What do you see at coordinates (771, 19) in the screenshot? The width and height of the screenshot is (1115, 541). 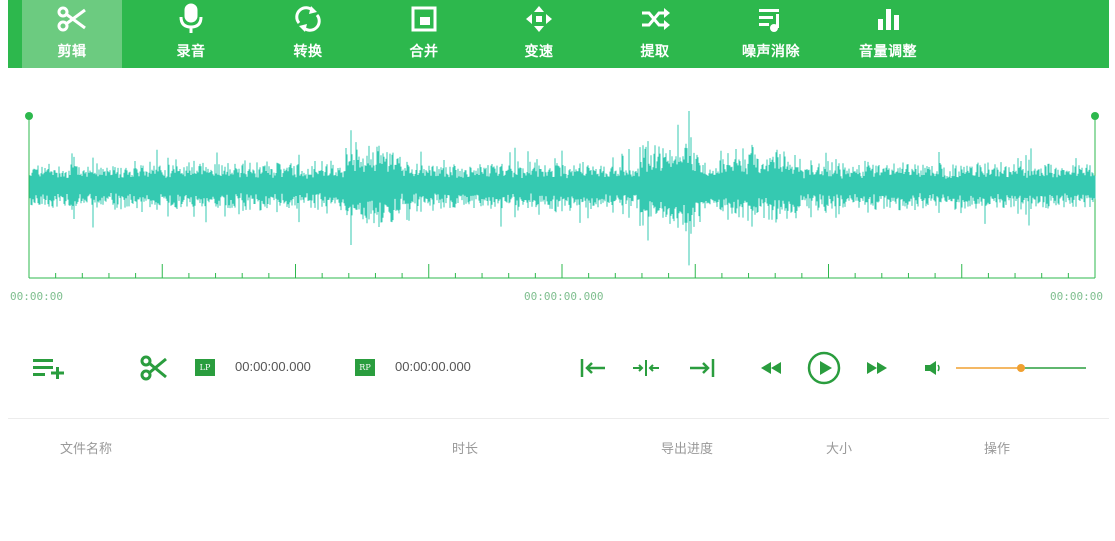 I see `noise-icon` at bounding box center [771, 19].